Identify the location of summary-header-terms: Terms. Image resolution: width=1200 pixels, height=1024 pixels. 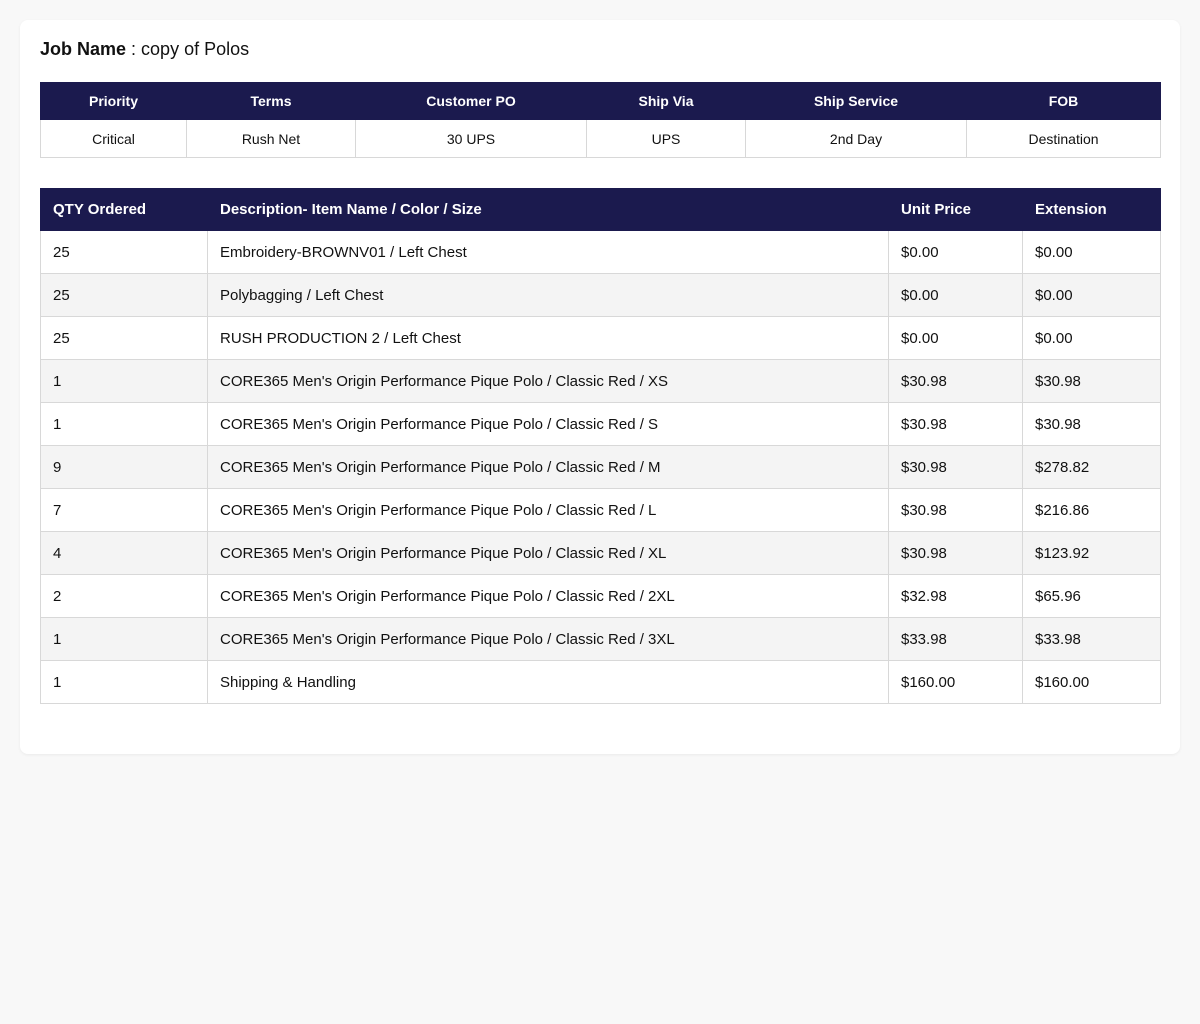
(271, 101).